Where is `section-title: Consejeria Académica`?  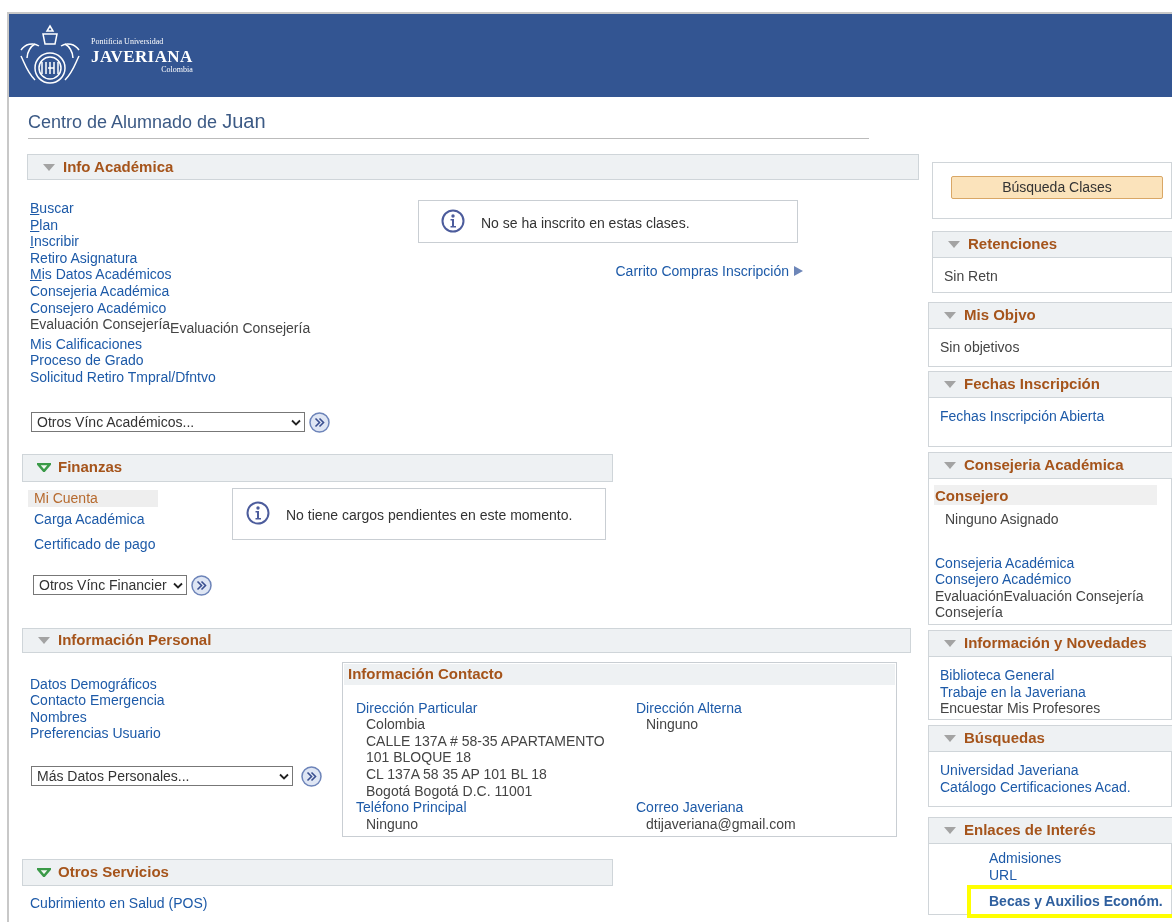
section-title: Consejeria Académica is located at coordinates (1044, 465).